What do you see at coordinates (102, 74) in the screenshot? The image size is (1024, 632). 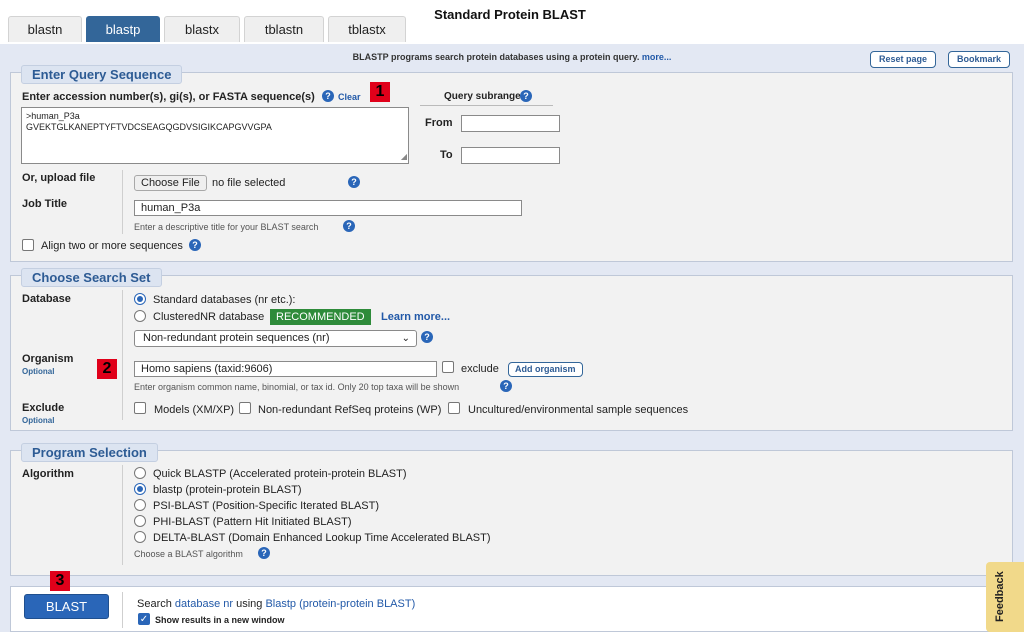 I see `query-legend: Enter Query Sequence` at bounding box center [102, 74].